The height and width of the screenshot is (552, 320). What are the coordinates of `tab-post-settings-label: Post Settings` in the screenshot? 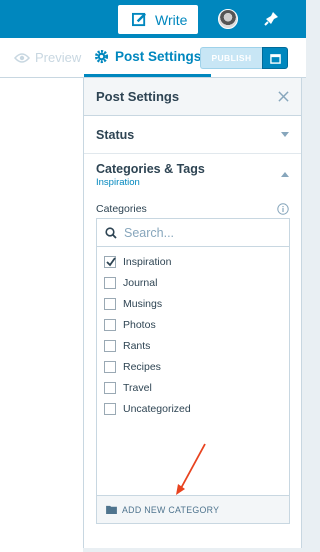 It's located at (158, 56).